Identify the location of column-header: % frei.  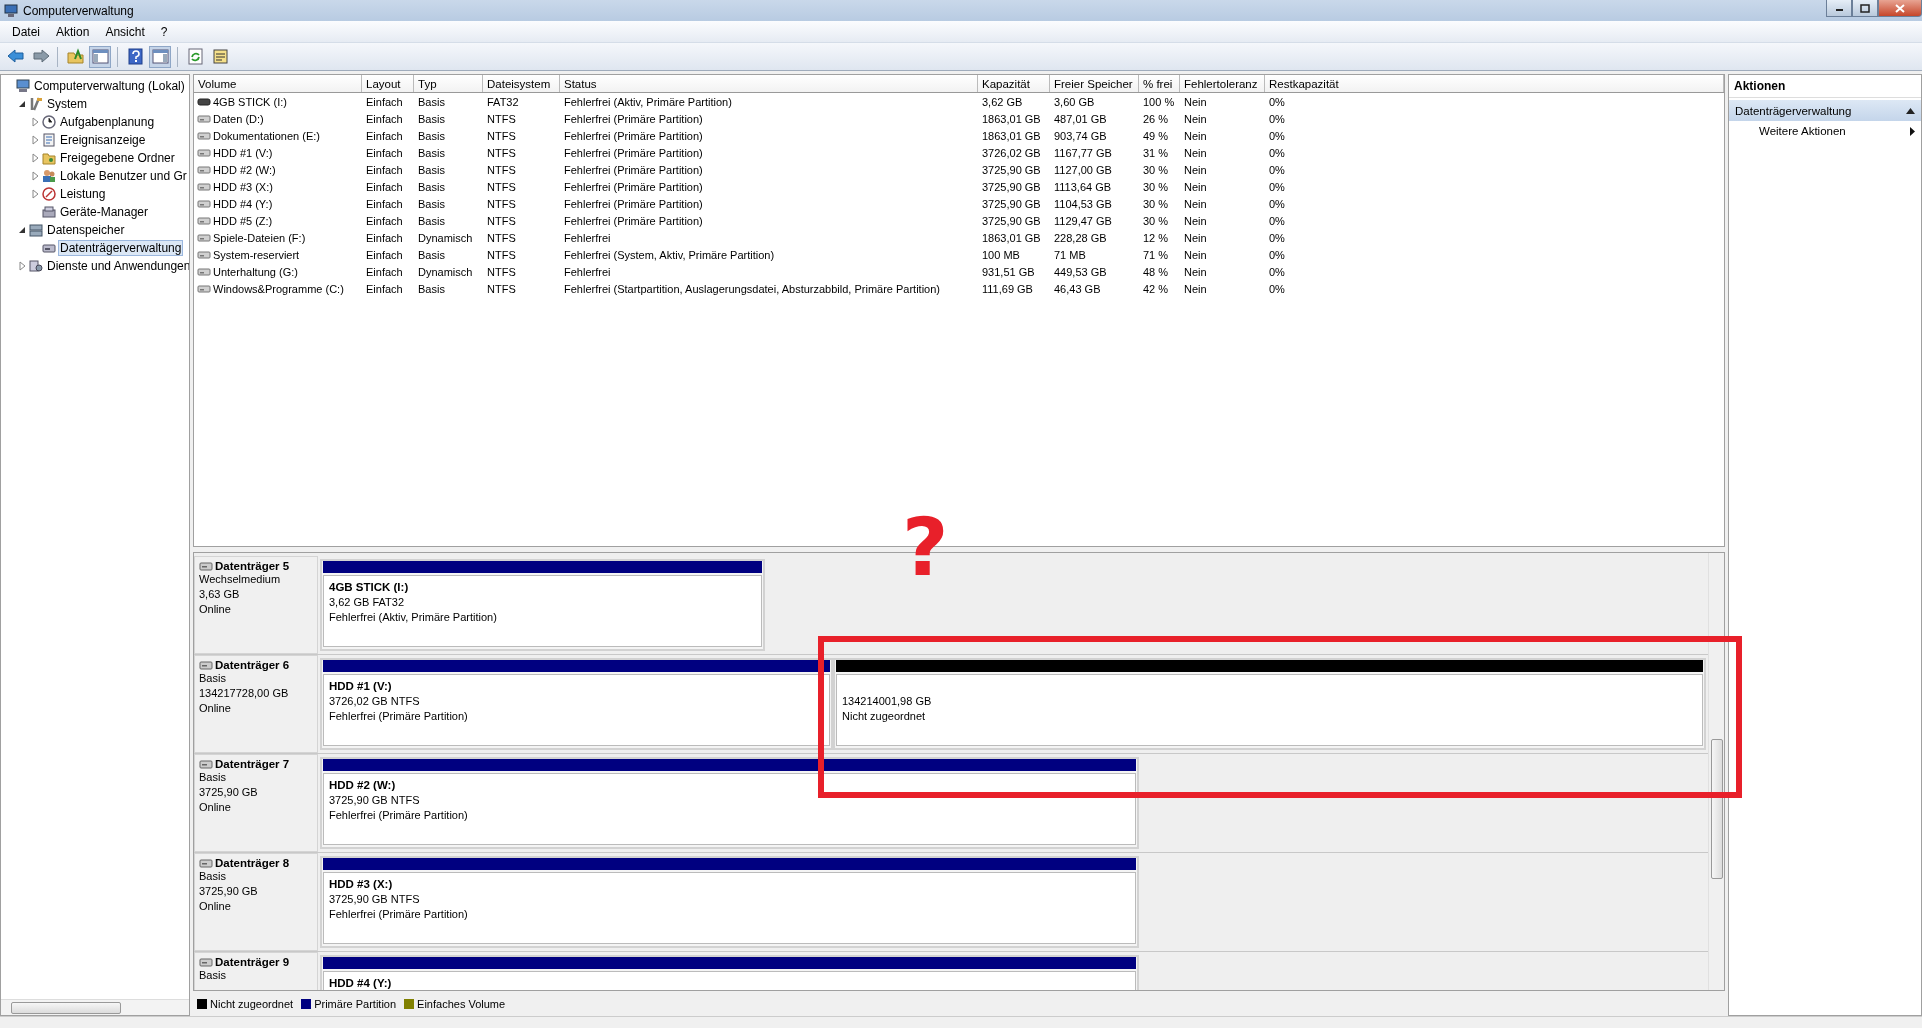
(1159, 83).